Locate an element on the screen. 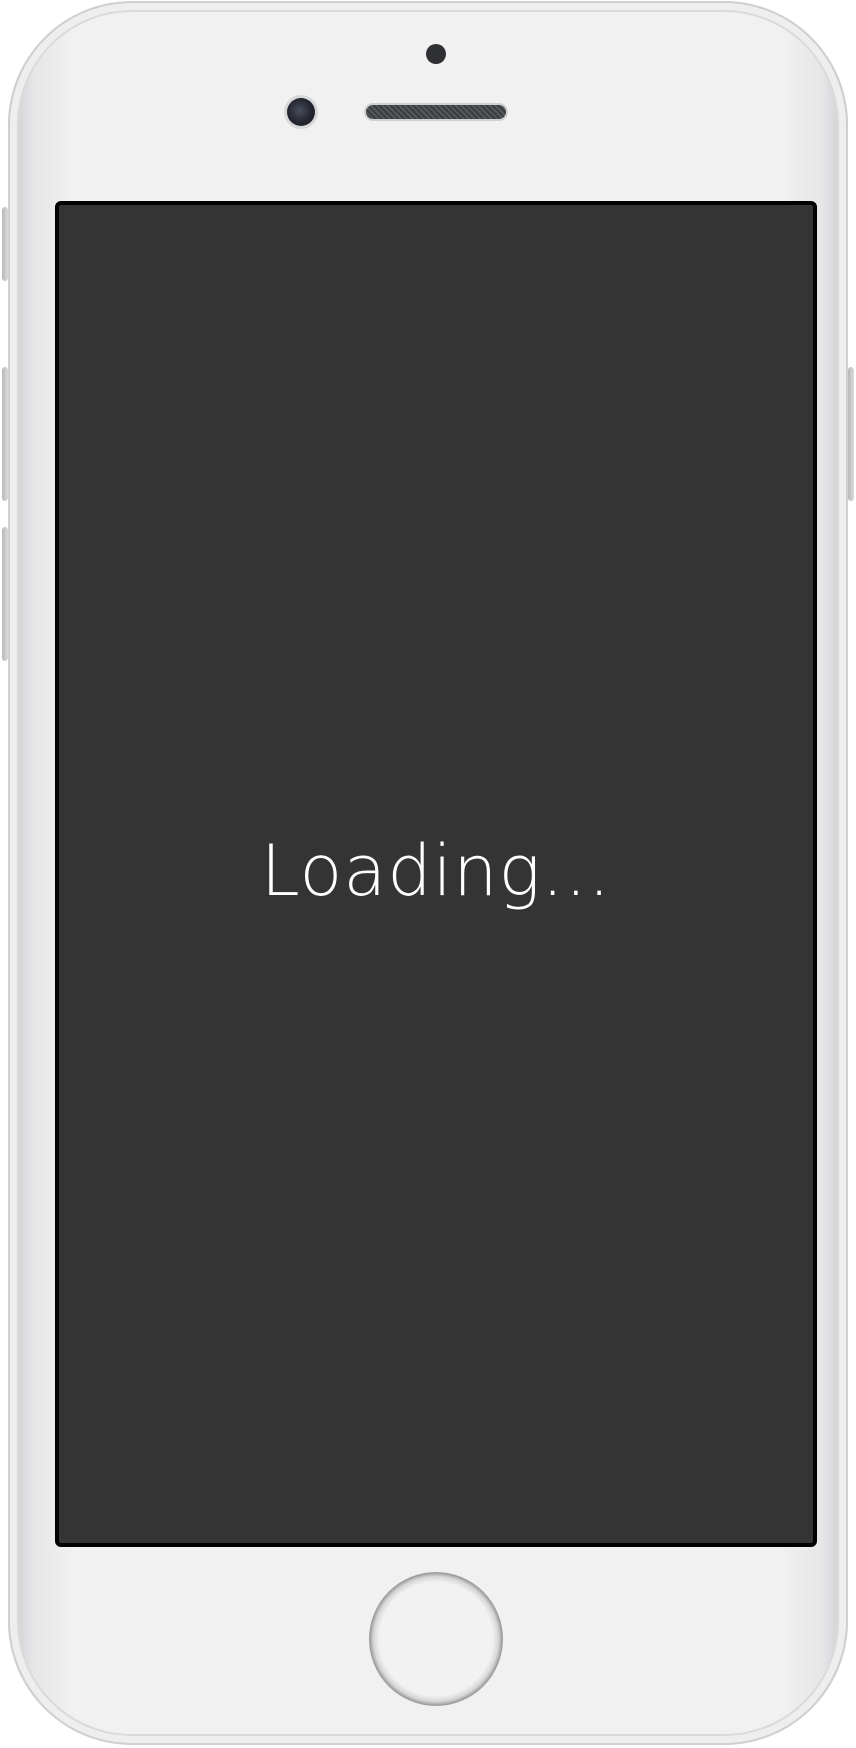 Image resolution: width=856 pixels, height=1748 pixels. volume-up-button is located at coordinates (5, 434).